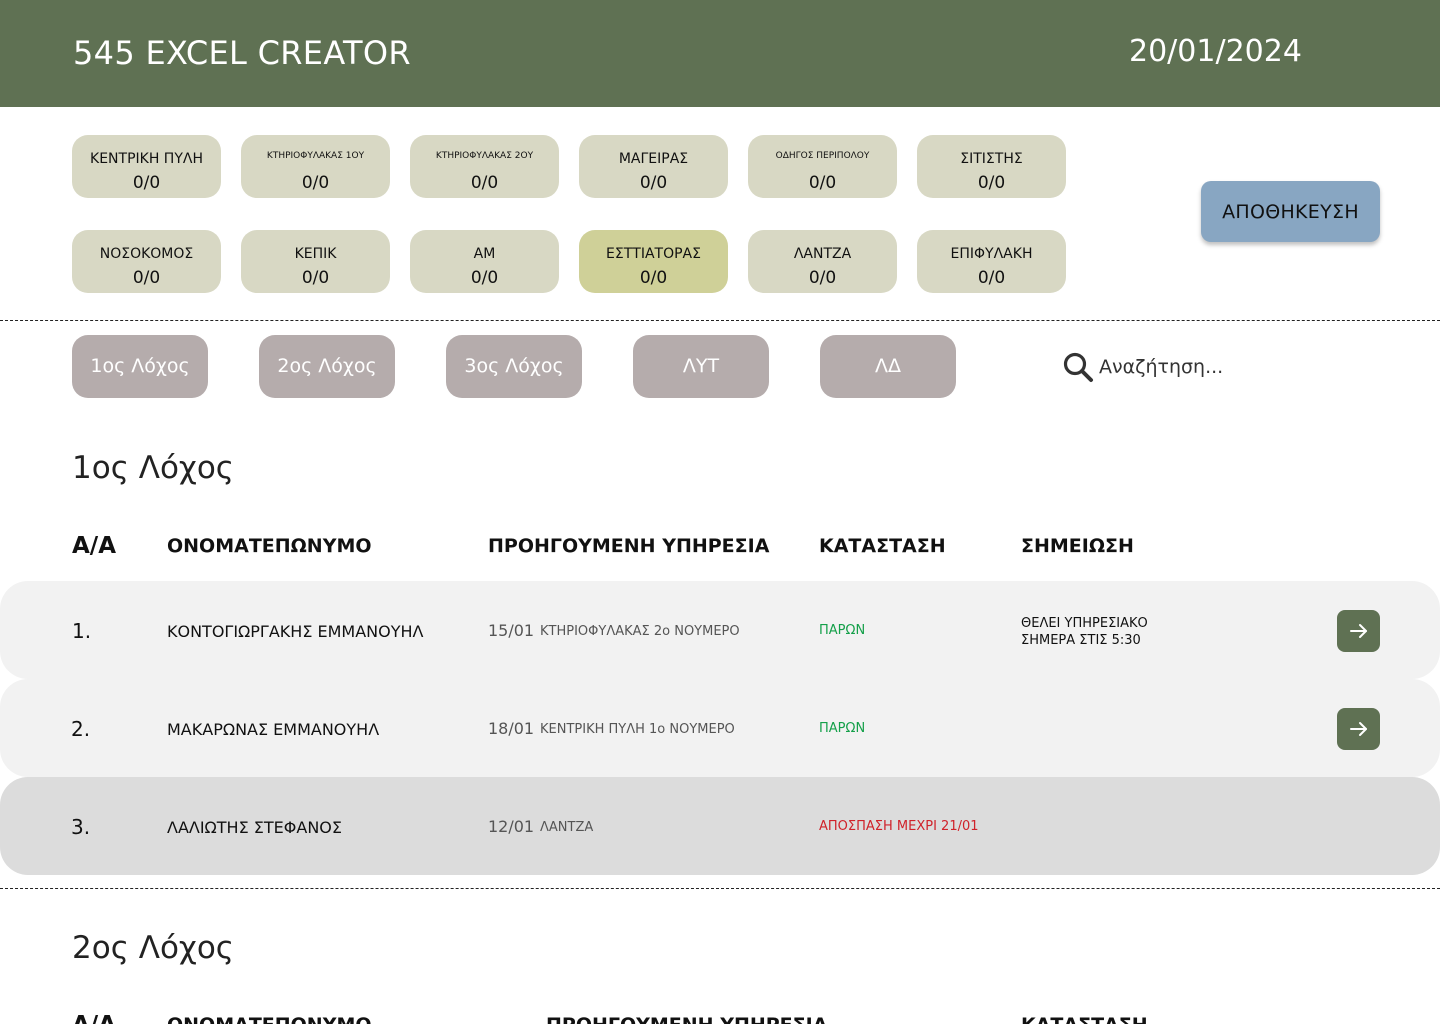 The height and width of the screenshot is (1024, 1440). I want to click on post-name: ΚΤΗΡΙΟΦΥΛΑΚΑΣ 1ΟΥ, so click(315, 156).